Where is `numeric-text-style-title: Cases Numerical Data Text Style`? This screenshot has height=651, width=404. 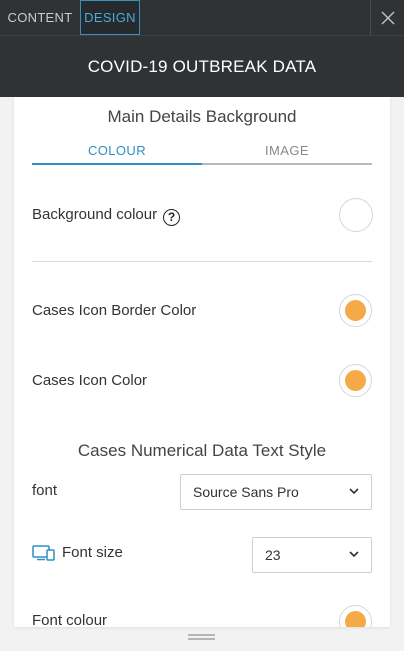
numeric-text-style-title: Cases Numerical Data Text Style is located at coordinates (202, 450).